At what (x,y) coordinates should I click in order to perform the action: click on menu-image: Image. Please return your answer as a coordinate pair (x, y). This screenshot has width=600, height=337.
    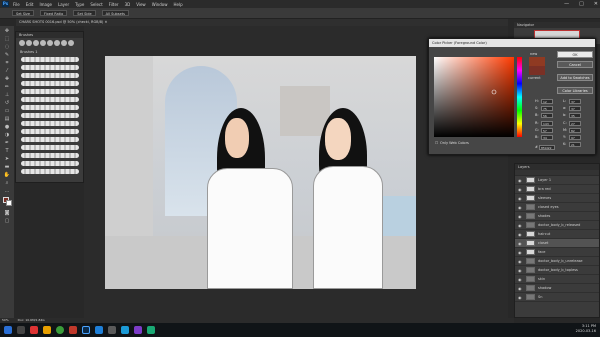
    Looking at the image, I should click on (45, 4).